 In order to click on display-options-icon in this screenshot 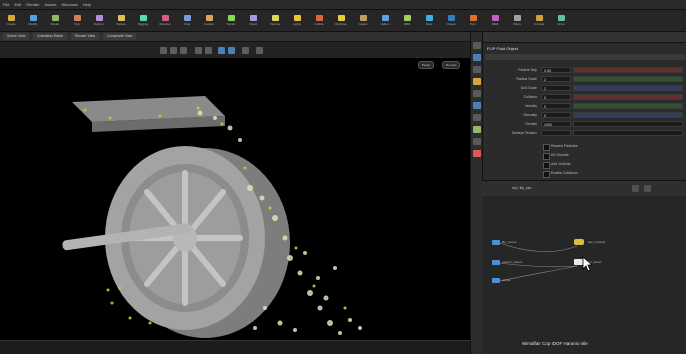, I will do `click(198, 50)`.